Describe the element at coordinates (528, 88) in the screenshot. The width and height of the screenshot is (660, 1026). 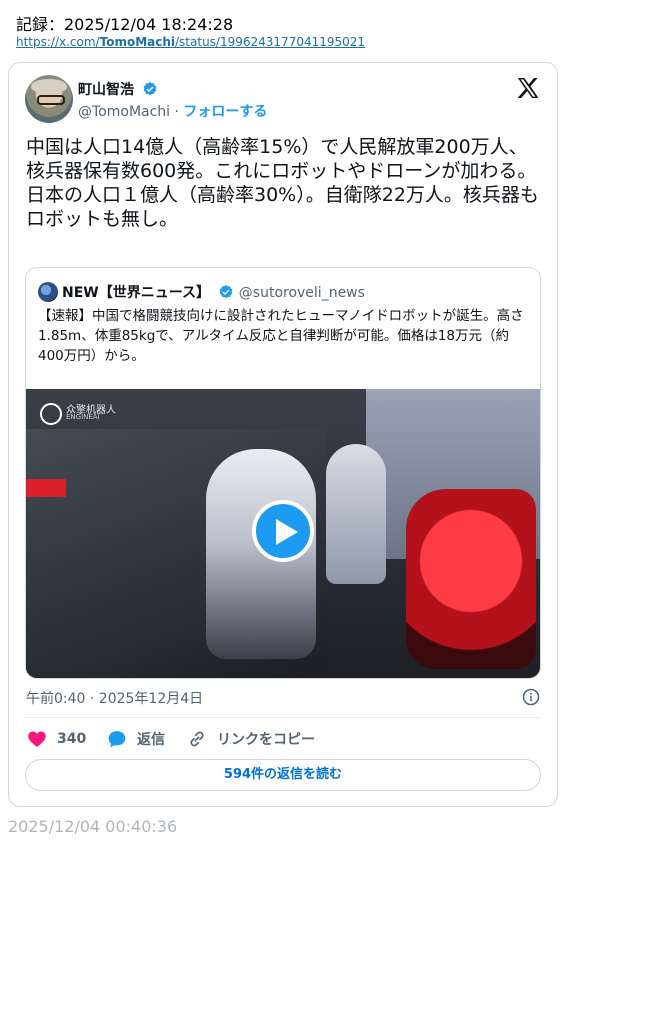
I see `x-logo-icon` at that location.